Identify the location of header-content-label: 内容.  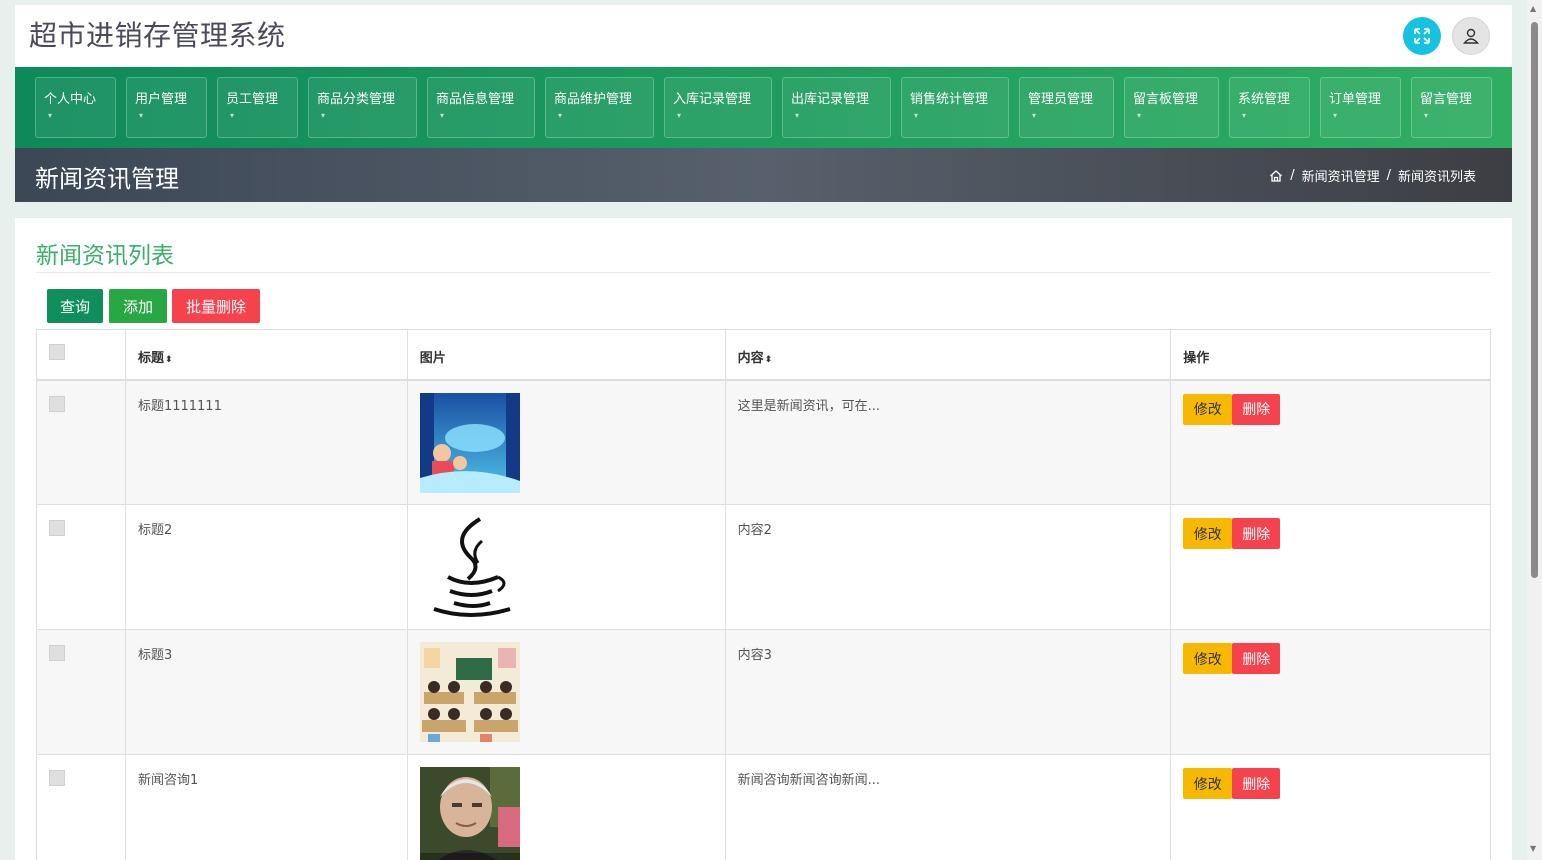
(750, 358).